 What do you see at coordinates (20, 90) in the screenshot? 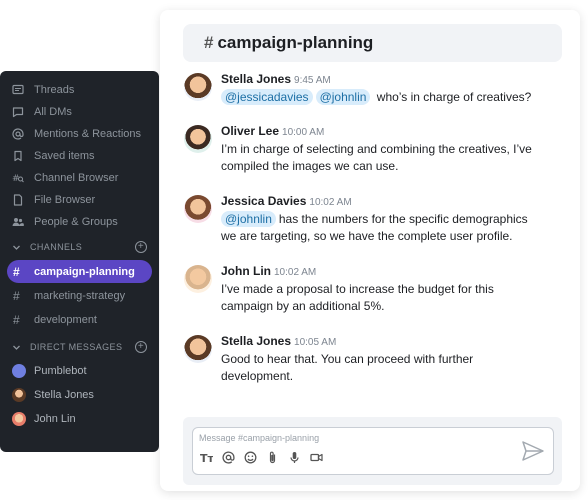
I see `threads-icon` at bounding box center [20, 90].